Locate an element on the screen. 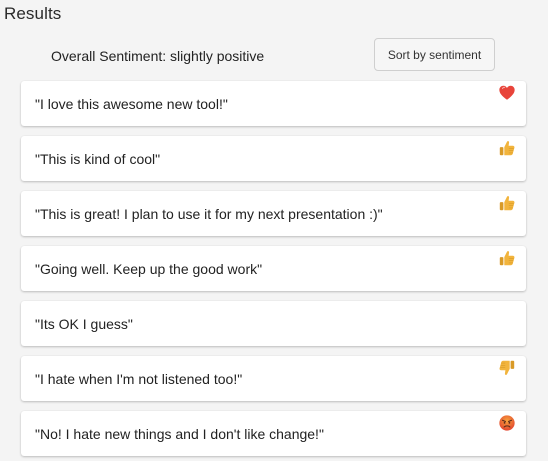 The image size is (548, 461). result-text: "I love this awesome new tool!" is located at coordinates (131, 104).